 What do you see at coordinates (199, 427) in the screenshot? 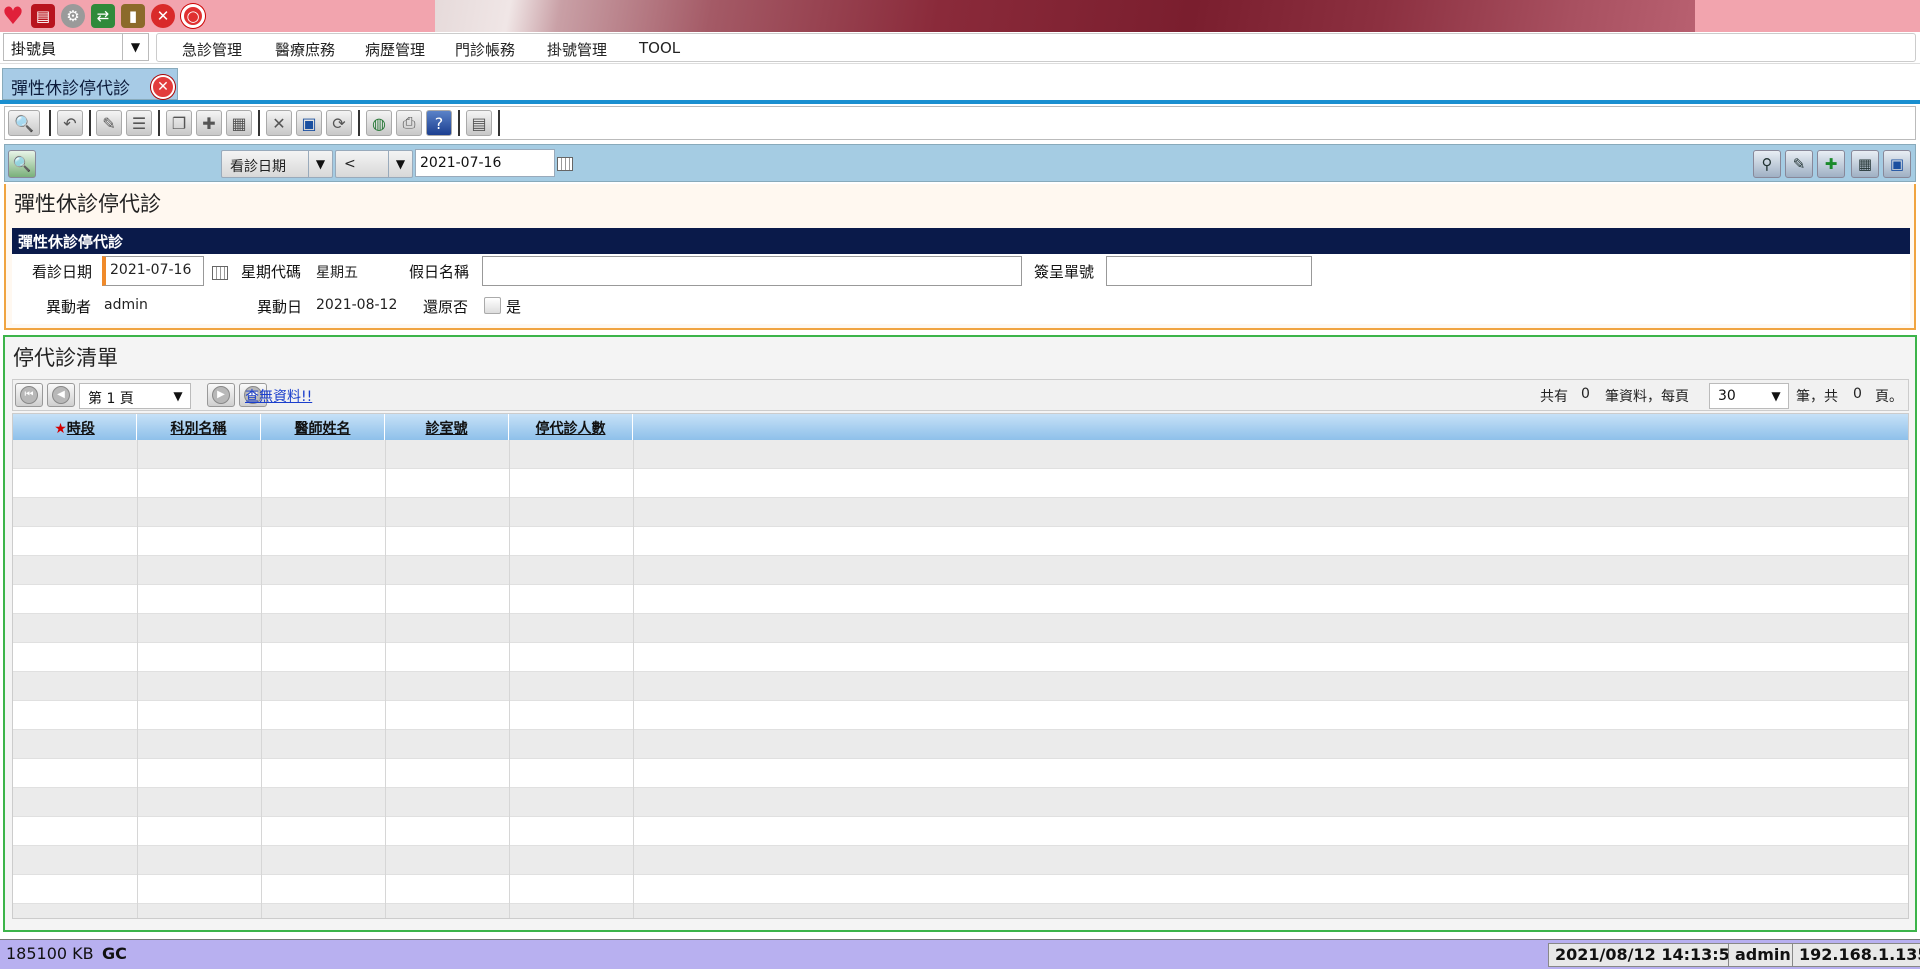
I see `column-header-department: 科別名稱` at bounding box center [199, 427].